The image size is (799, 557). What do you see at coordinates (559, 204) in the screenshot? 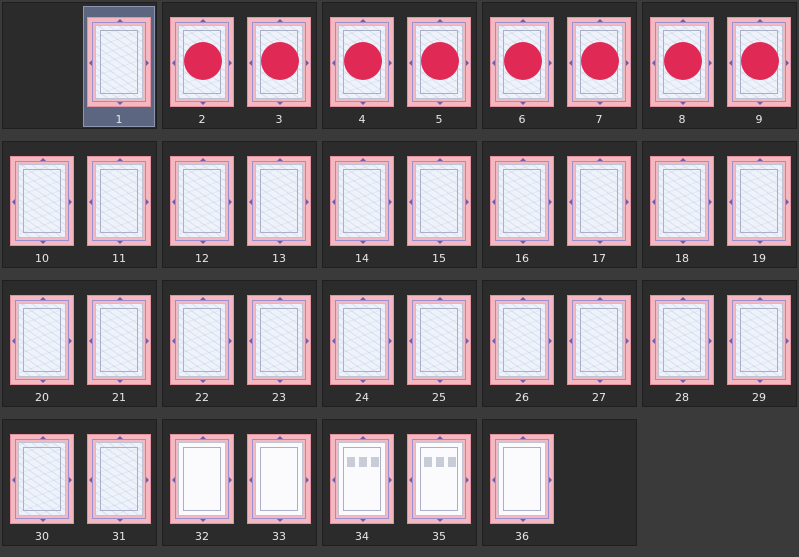
I see `page-spread: 16 17` at bounding box center [559, 204].